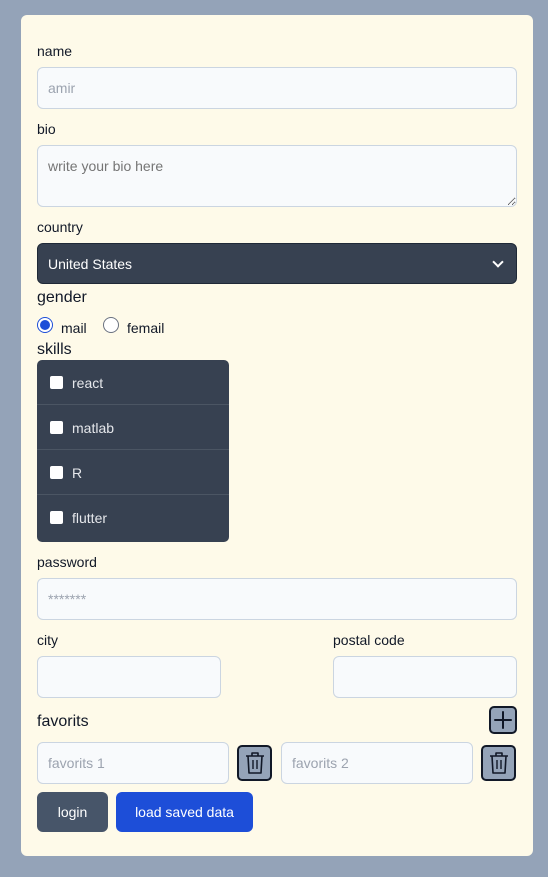 The width and height of the screenshot is (548, 877). Describe the element at coordinates (369, 640) in the screenshot. I see `postal-code-label: postal code` at that location.